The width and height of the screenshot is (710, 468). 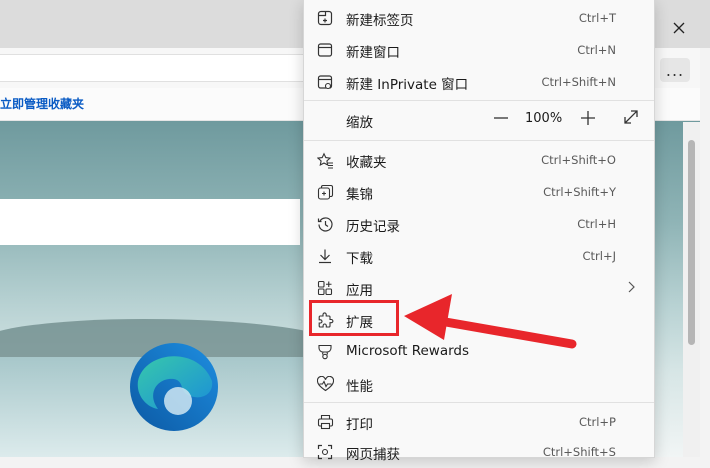 What do you see at coordinates (479, 160) in the screenshot?
I see `menu-item-favorites: 收藏夹 Ctrl+Shift+O` at bounding box center [479, 160].